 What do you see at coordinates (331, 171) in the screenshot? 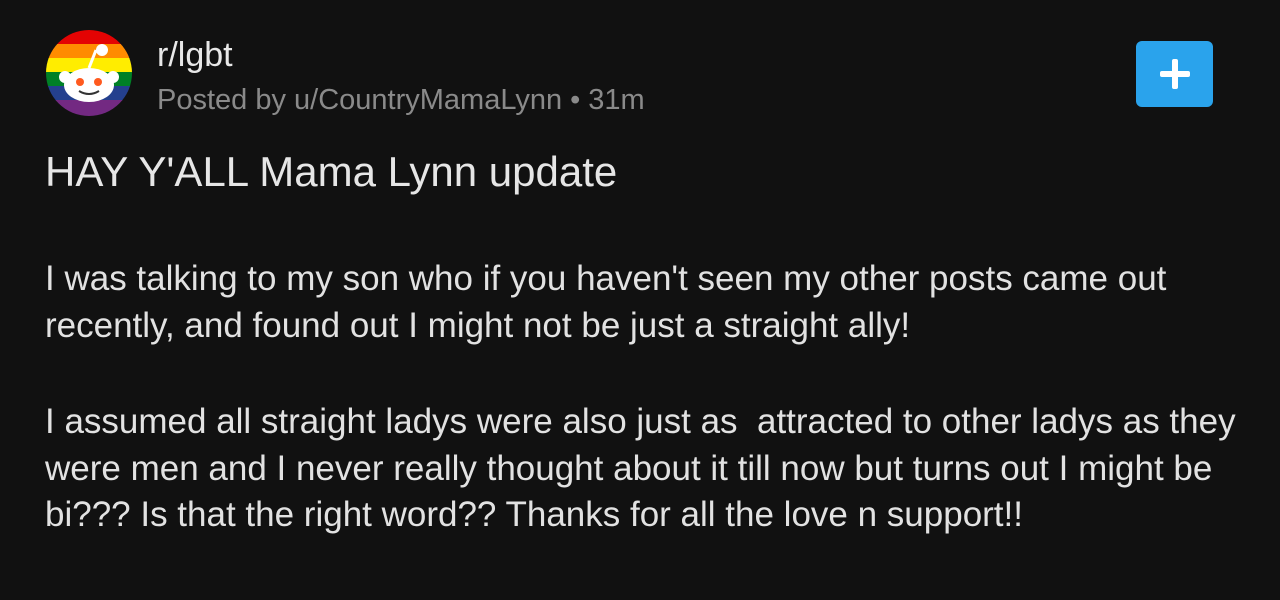
I see `post-title: HAY Y'ALL Mama Lynn update` at bounding box center [331, 171].